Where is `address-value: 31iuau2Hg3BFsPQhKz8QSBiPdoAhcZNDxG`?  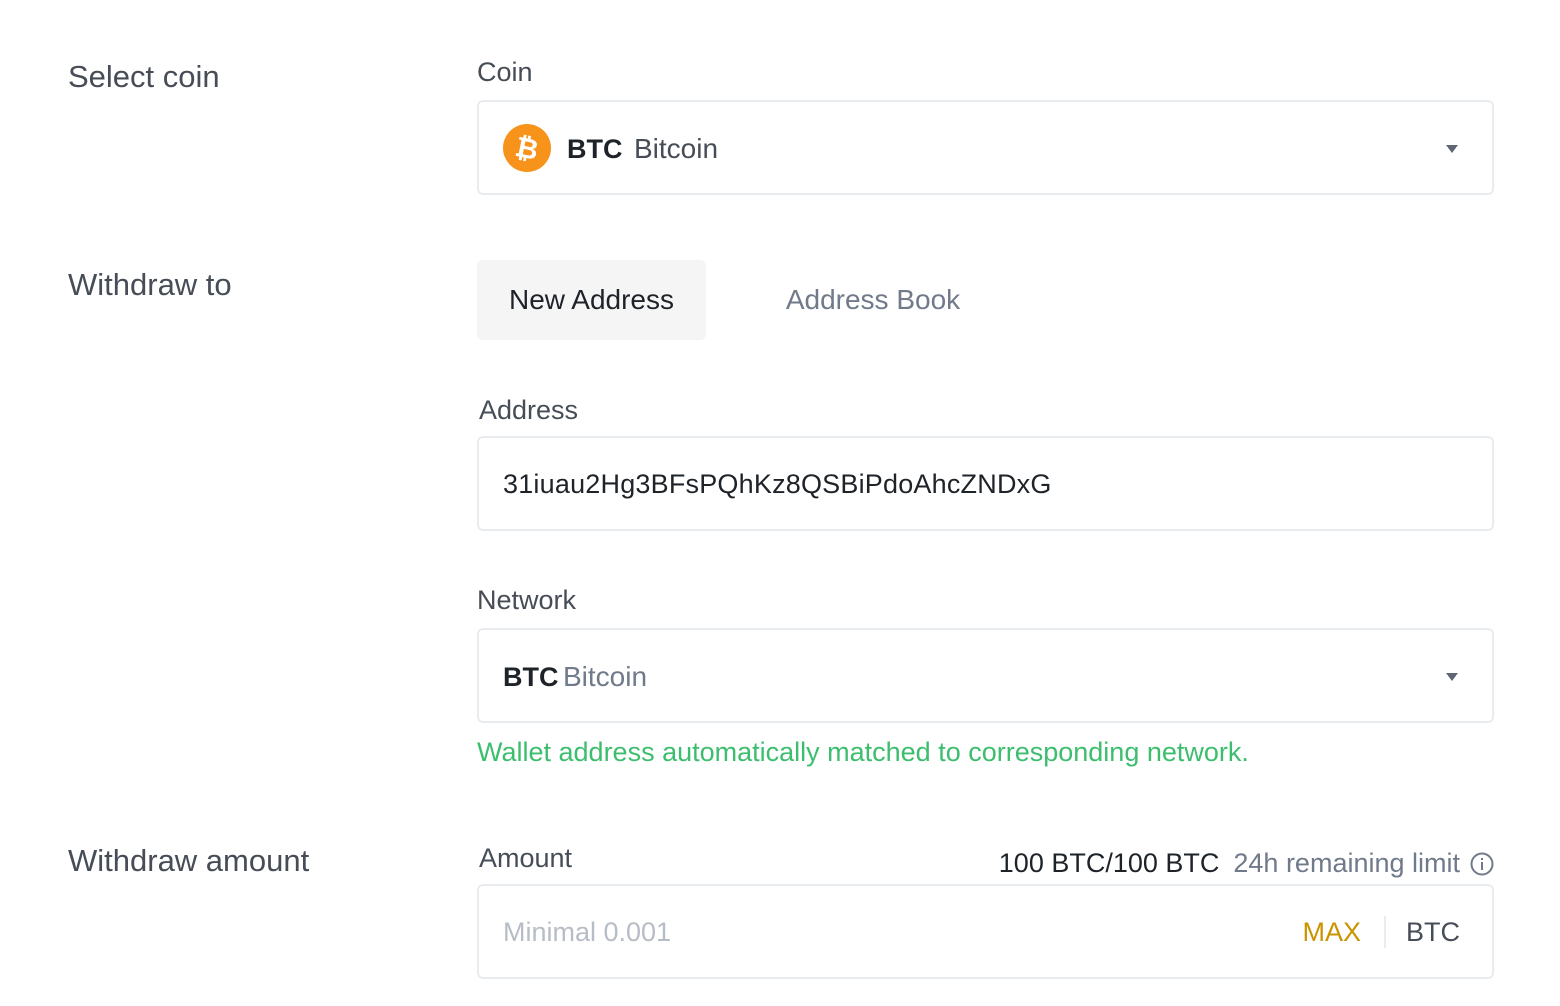 address-value: 31iuau2Hg3BFsPQhKz8QSBiPdoAhcZNDxG is located at coordinates (777, 484).